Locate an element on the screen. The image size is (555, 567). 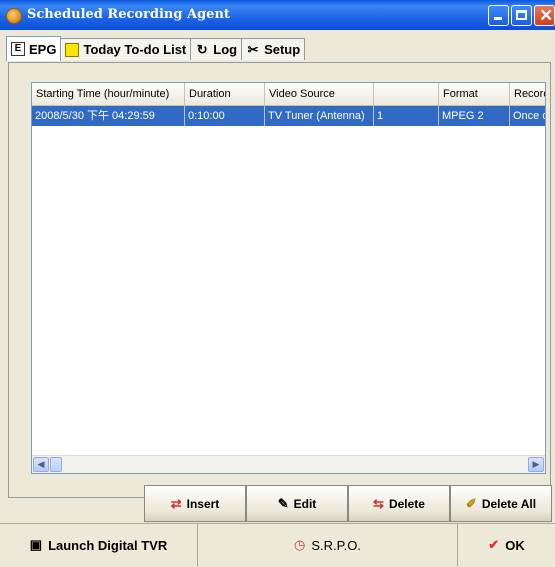
app-icon is located at coordinates (14, 16).